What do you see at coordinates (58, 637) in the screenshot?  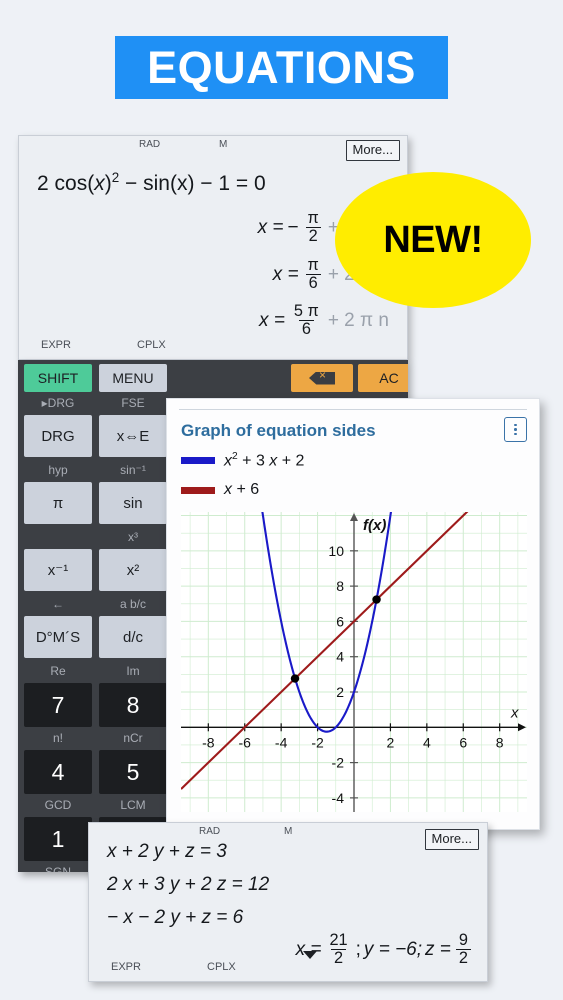 I see `calc-key-dms: D°M´S` at bounding box center [58, 637].